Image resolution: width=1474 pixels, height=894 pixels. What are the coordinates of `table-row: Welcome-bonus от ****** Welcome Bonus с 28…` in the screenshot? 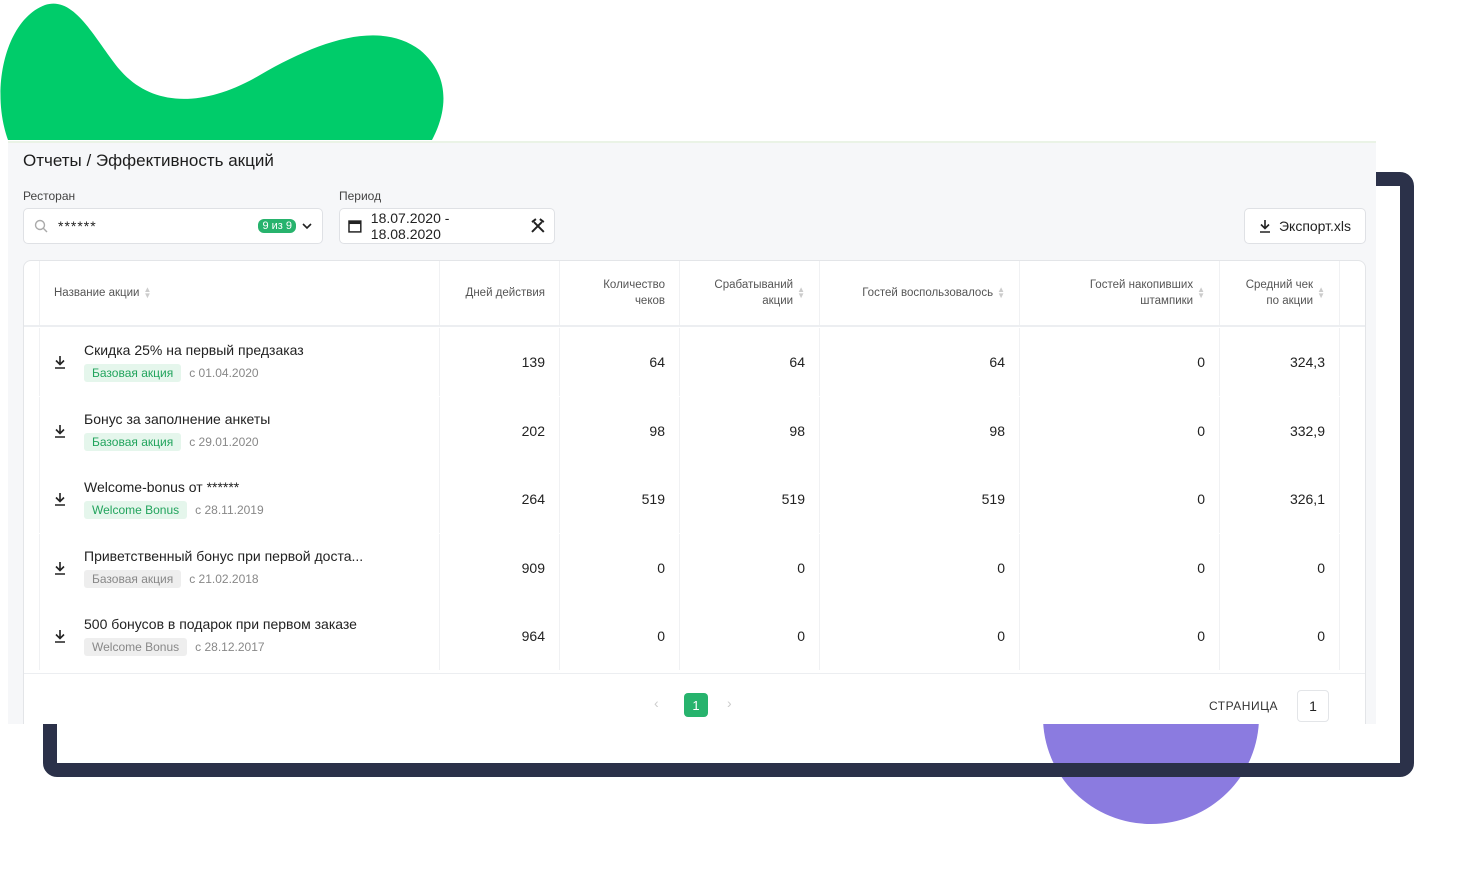 It's located at (694, 499).